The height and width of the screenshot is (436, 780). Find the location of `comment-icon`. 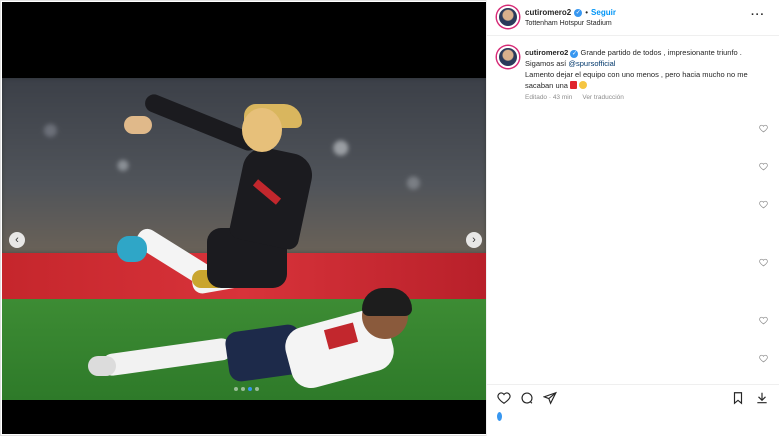

comment-icon is located at coordinates (527, 398).